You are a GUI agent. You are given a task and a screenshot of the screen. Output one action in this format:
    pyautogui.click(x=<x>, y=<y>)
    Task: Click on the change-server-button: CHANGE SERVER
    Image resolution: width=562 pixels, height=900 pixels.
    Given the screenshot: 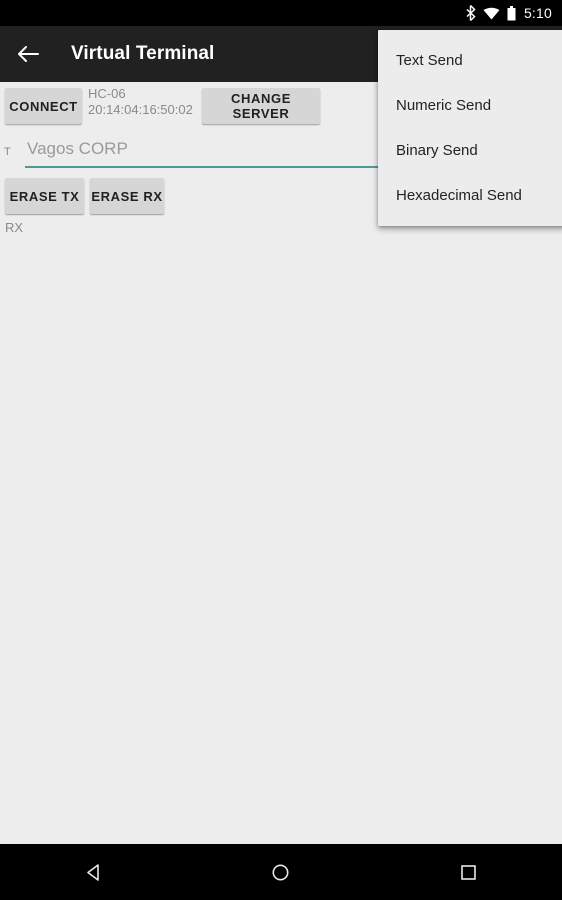 What is the action you would take?
    pyautogui.click(x=261, y=106)
    